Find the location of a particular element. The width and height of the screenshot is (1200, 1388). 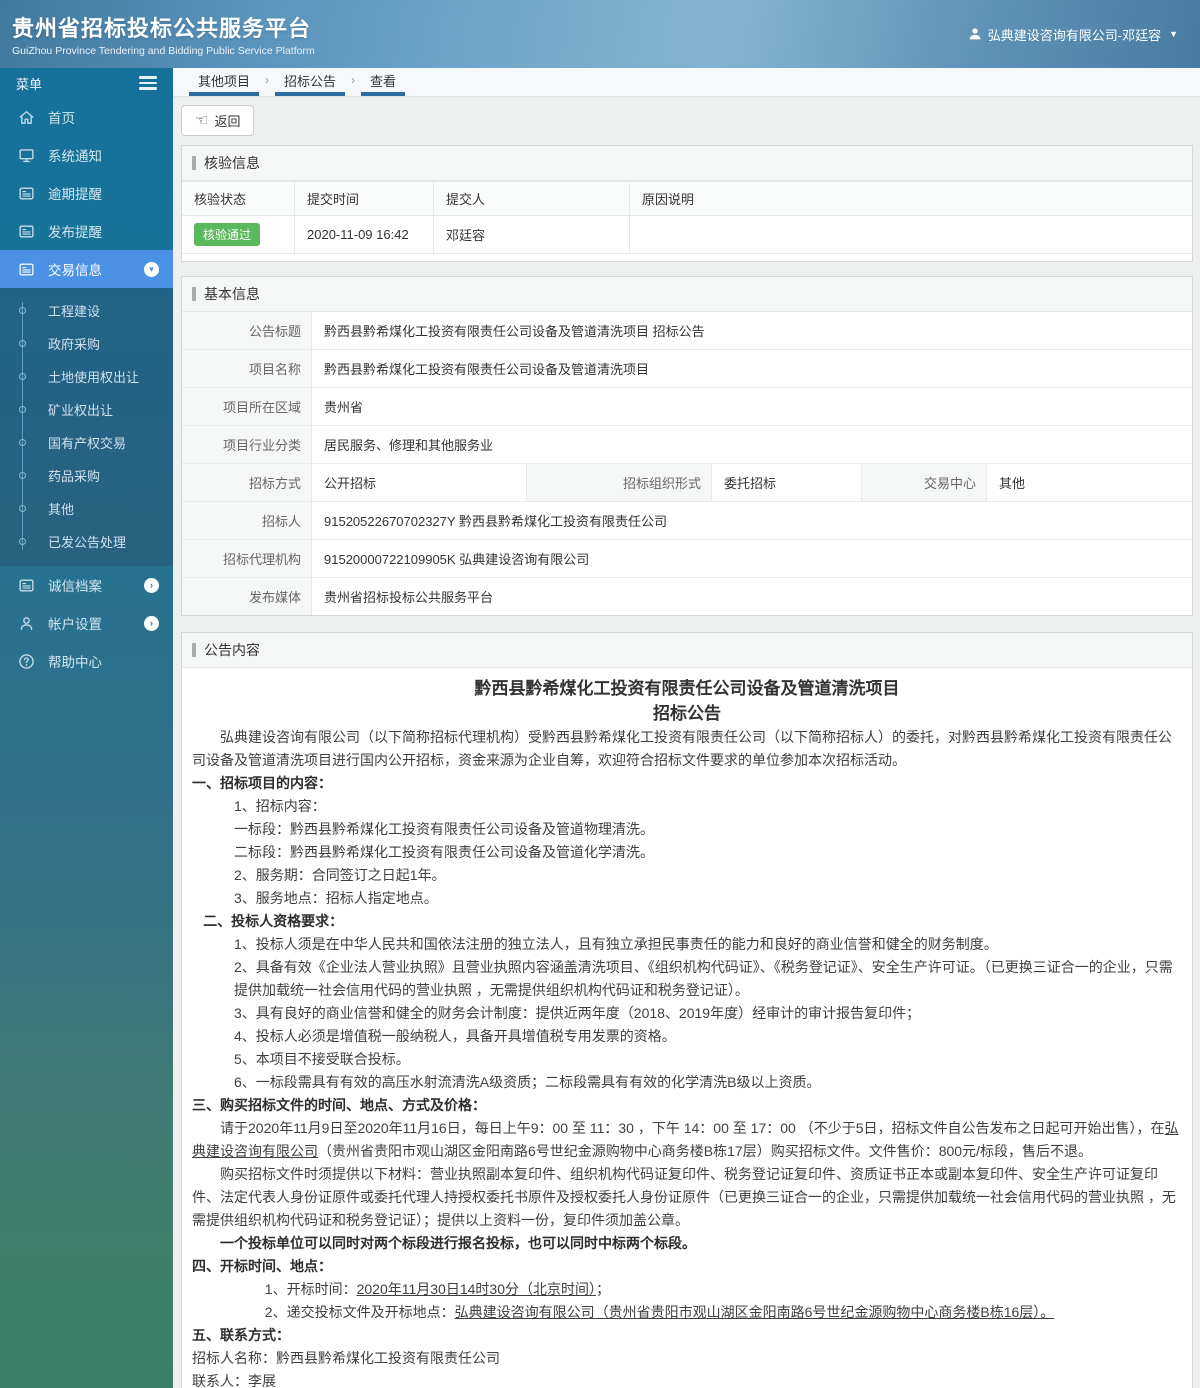

sidebar-item-诚信档案: 诚信档案 › is located at coordinates (86, 585).